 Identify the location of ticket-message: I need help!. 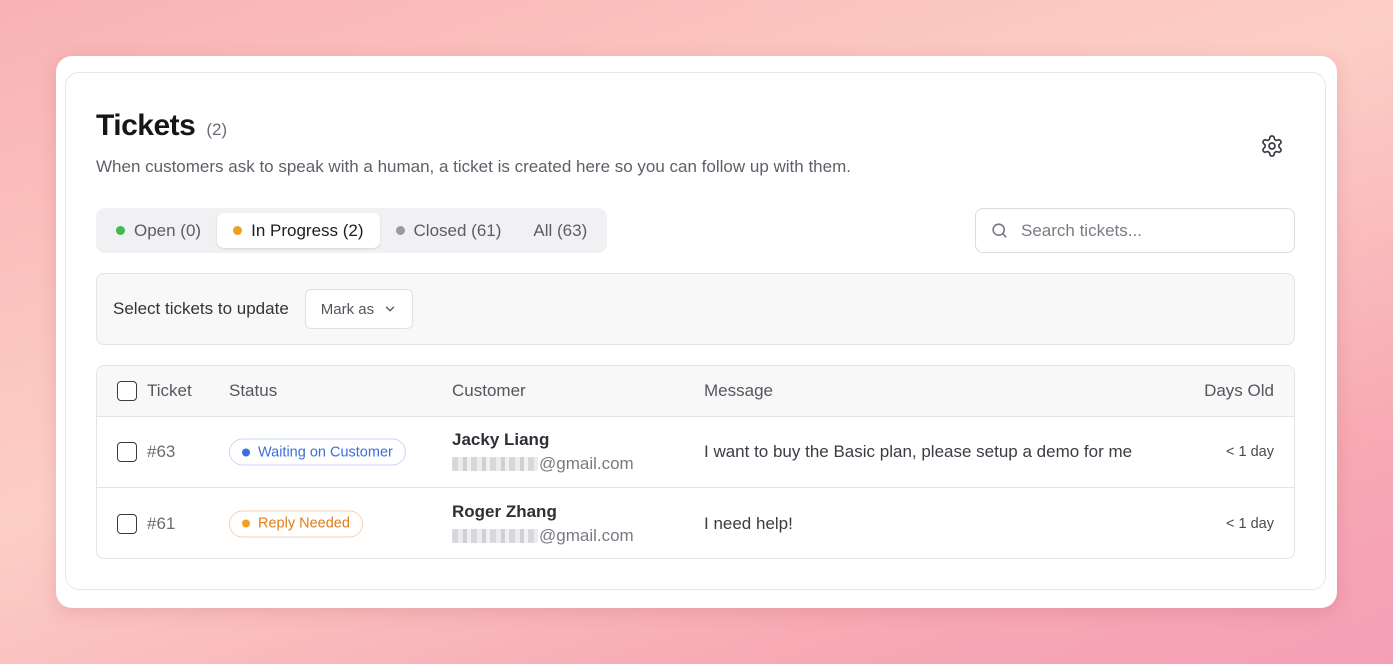
(748, 523).